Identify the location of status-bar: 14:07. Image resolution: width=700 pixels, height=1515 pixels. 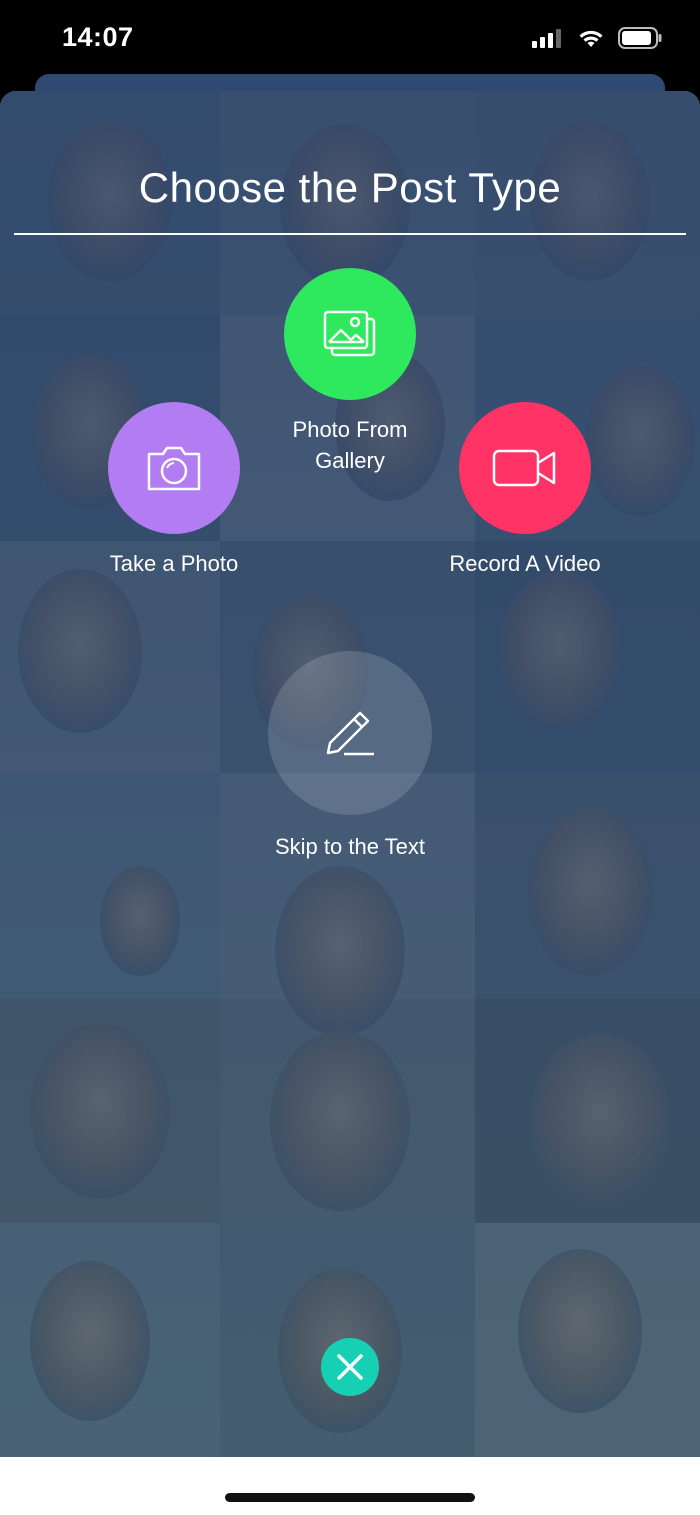
(350, 40).